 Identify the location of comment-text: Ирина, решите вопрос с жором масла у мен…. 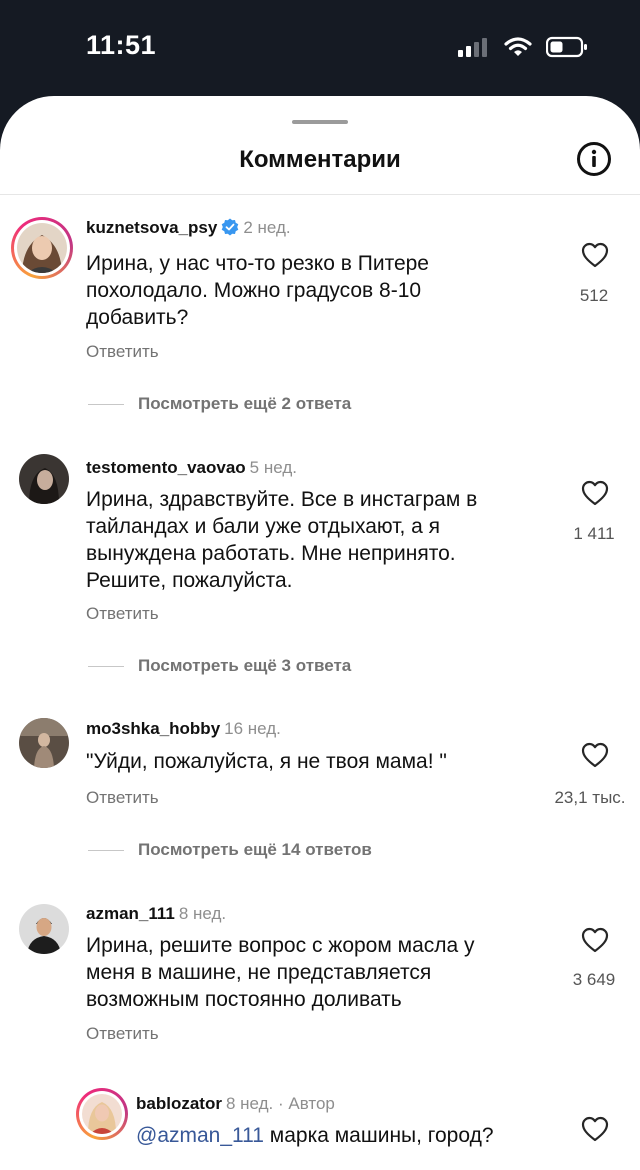
(280, 972).